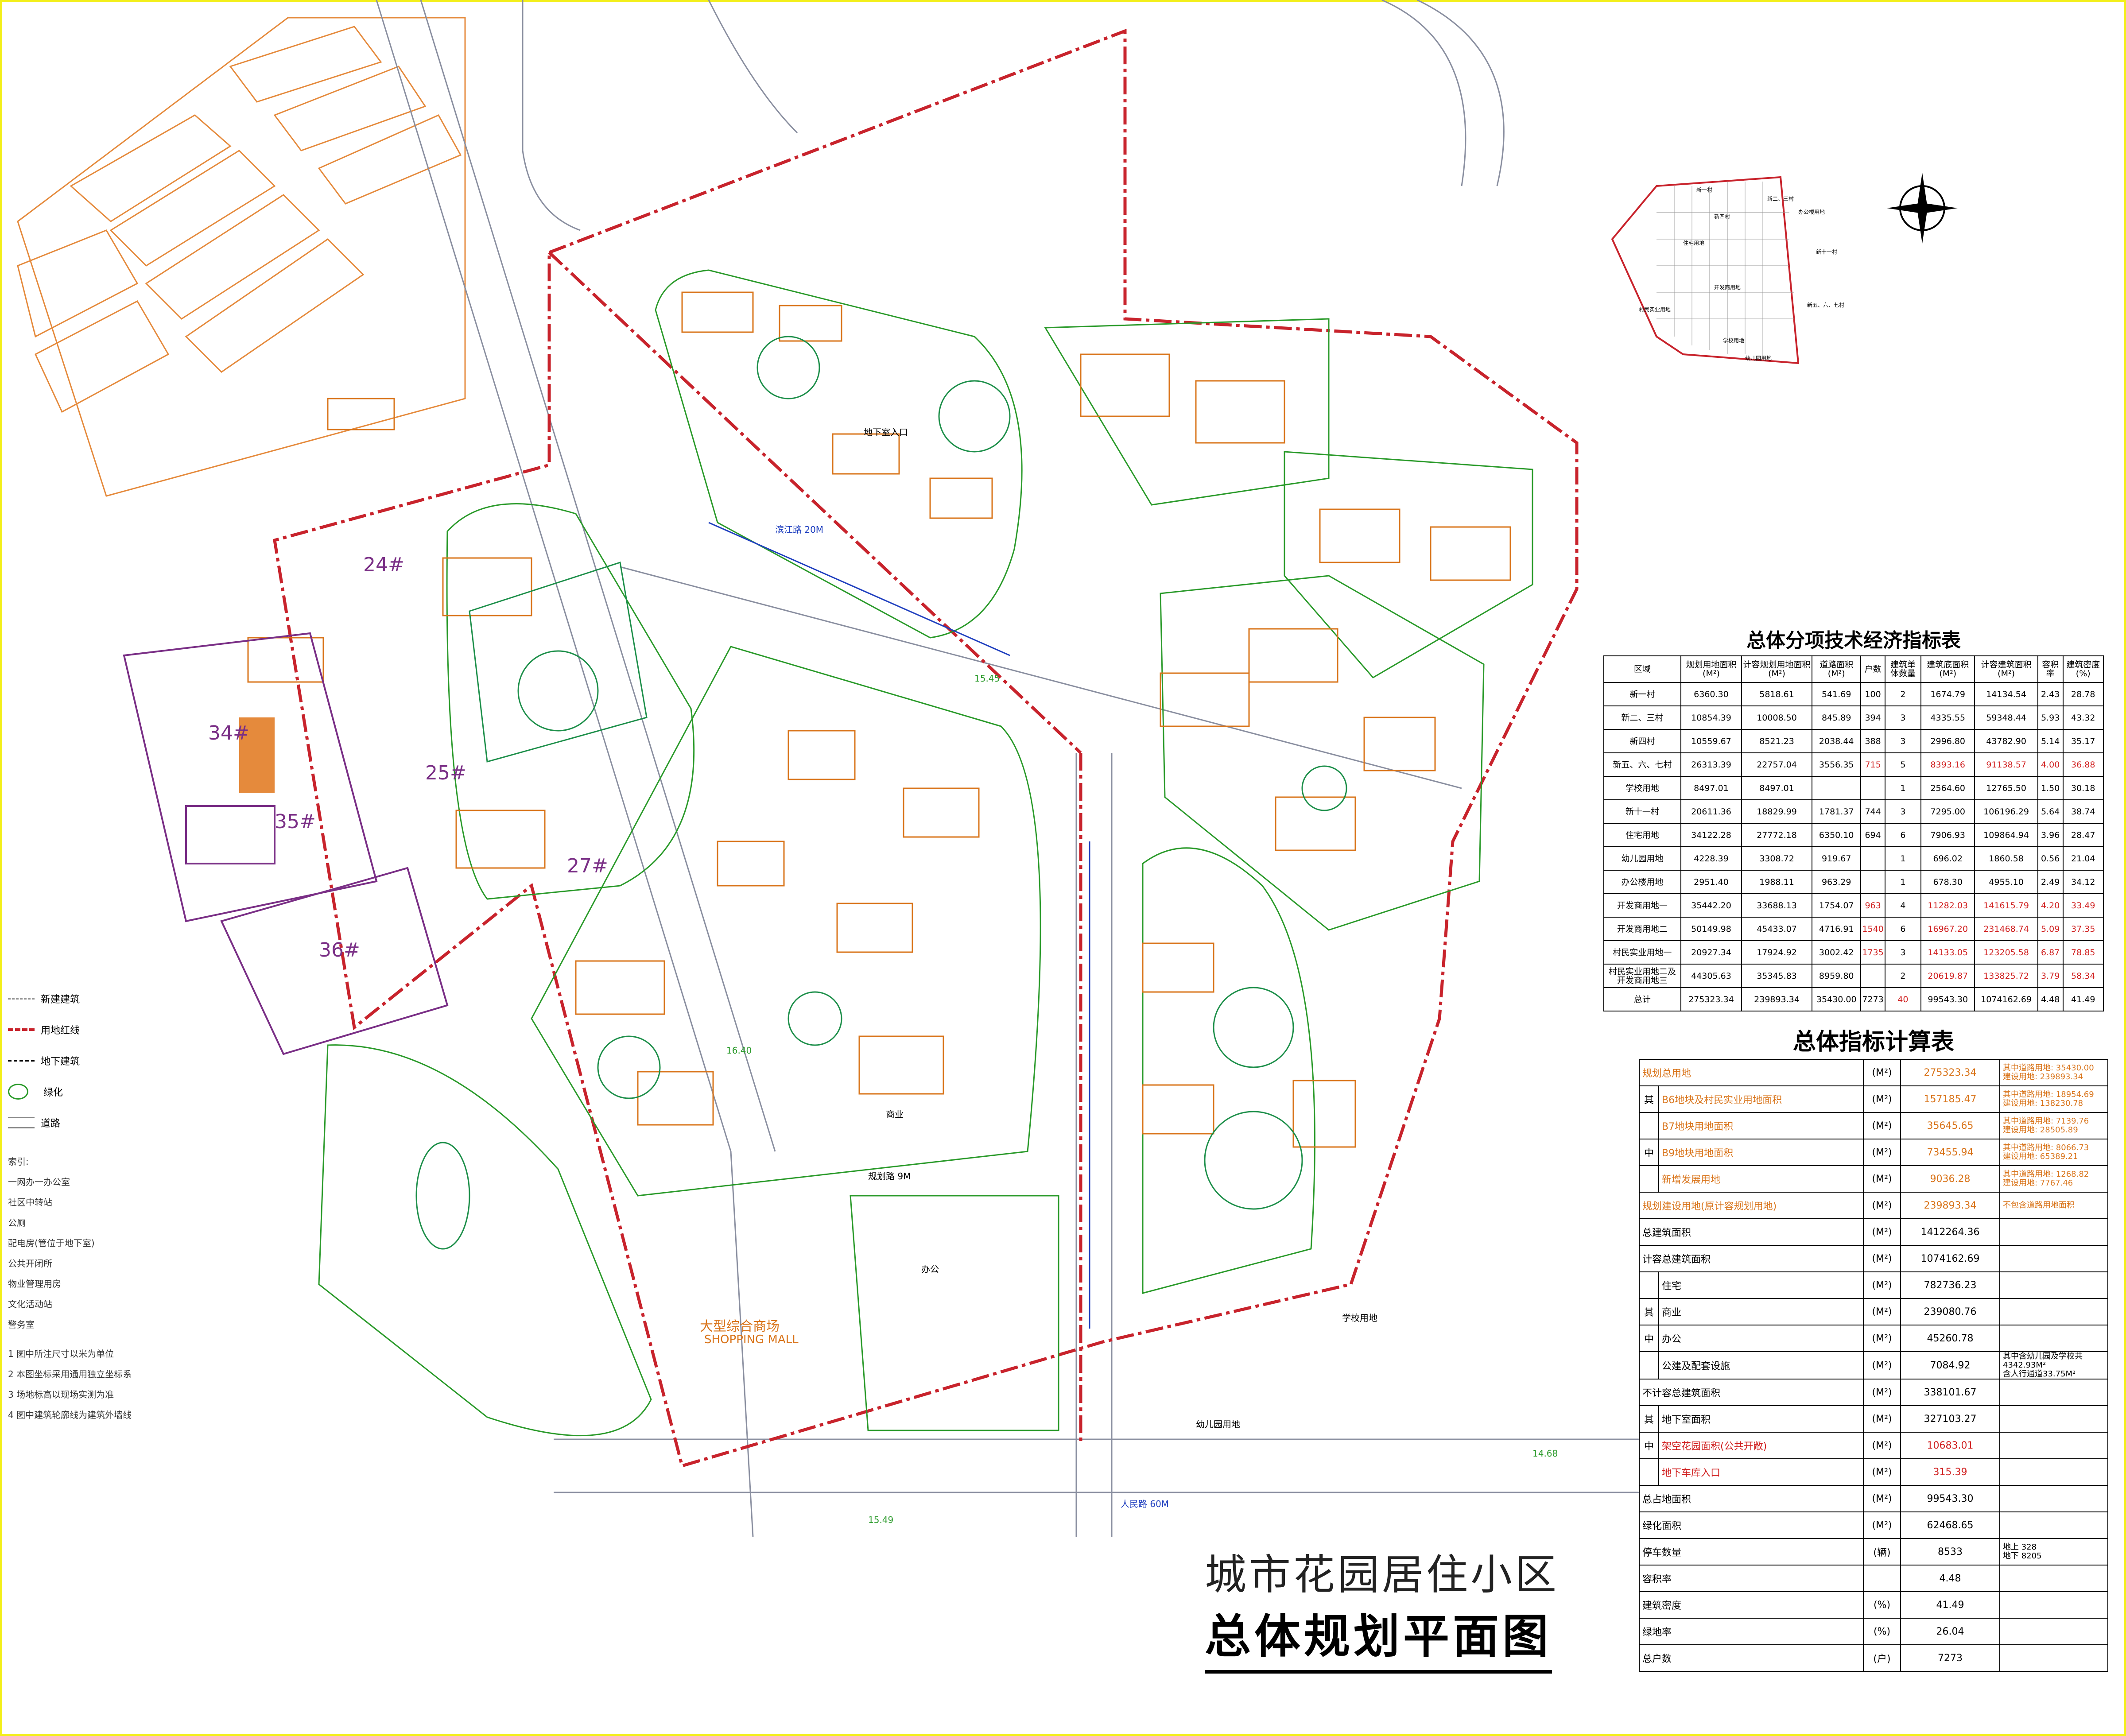 The width and height of the screenshot is (2126, 1736). Describe the element at coordinates (1948, 694) in the screenshot. I see `tech-table-cell: 1674.79` at that location.